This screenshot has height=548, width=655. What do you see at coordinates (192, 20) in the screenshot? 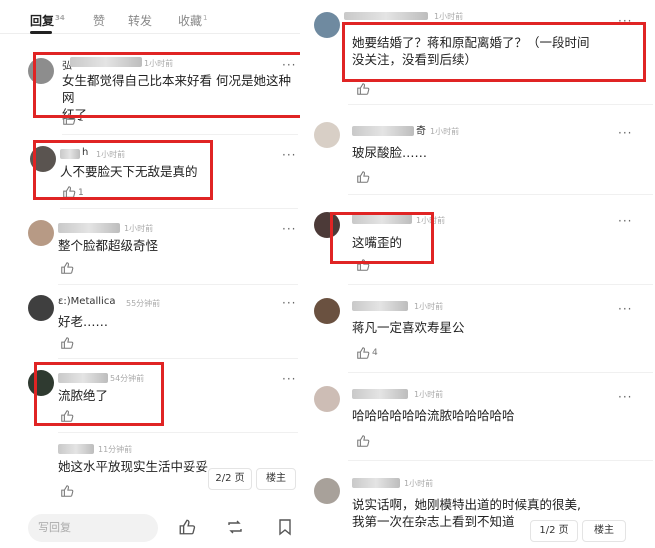
I see `tab-favorites: 收藏1` at bounding box center [192, 20].